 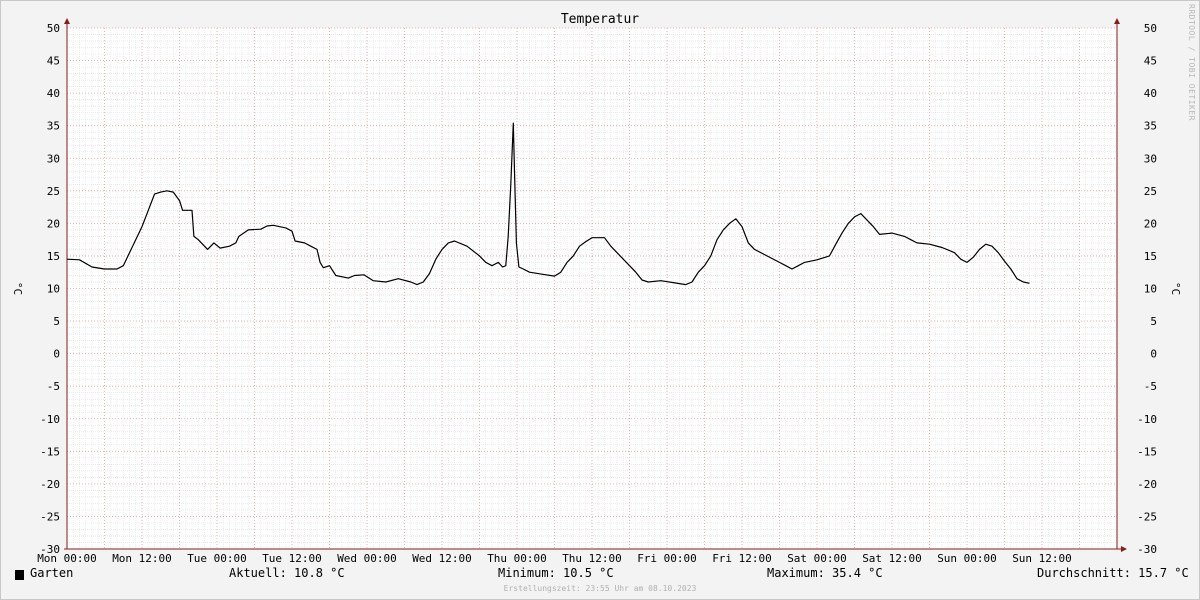 What do you see at coordinates (1124, 549) in the screenshot?
I see `x-axis-arrow` at bounding box center [1124, 549].